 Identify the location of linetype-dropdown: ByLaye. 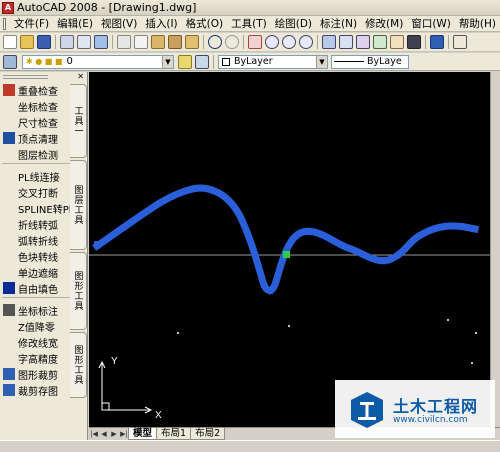
(370, 61).